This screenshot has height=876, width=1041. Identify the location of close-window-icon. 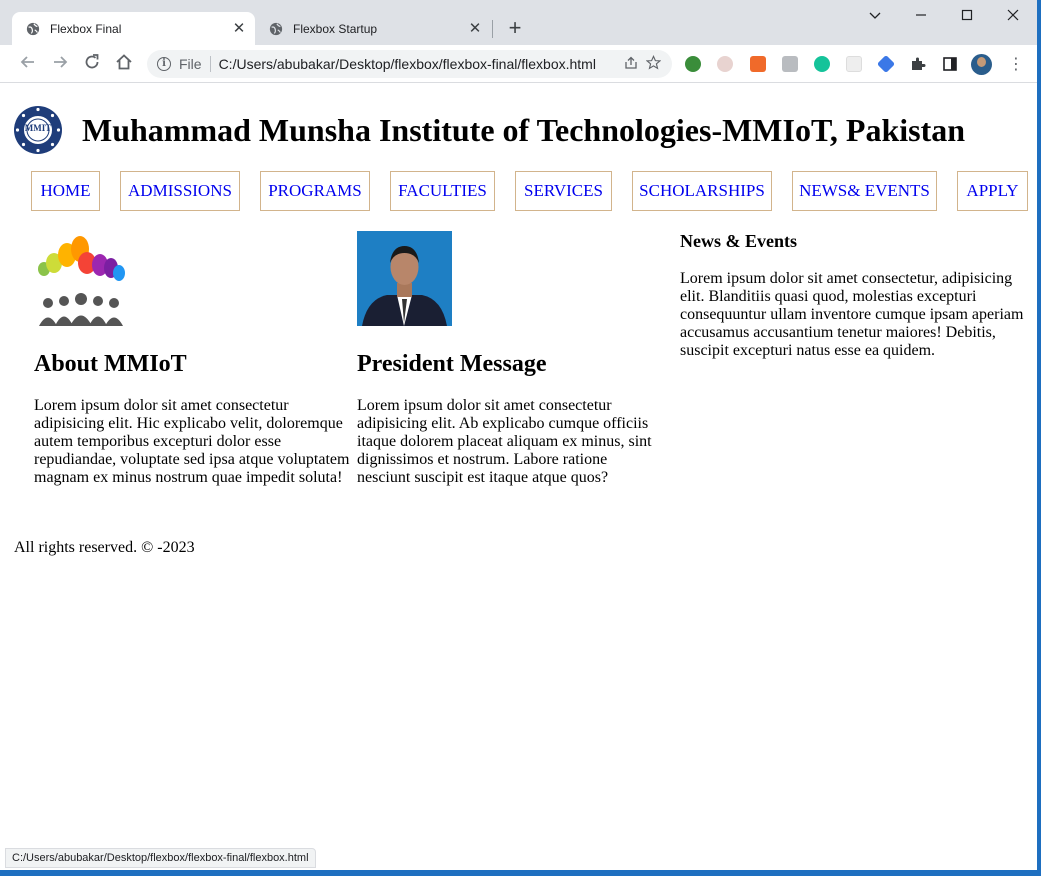
(1013, 18).